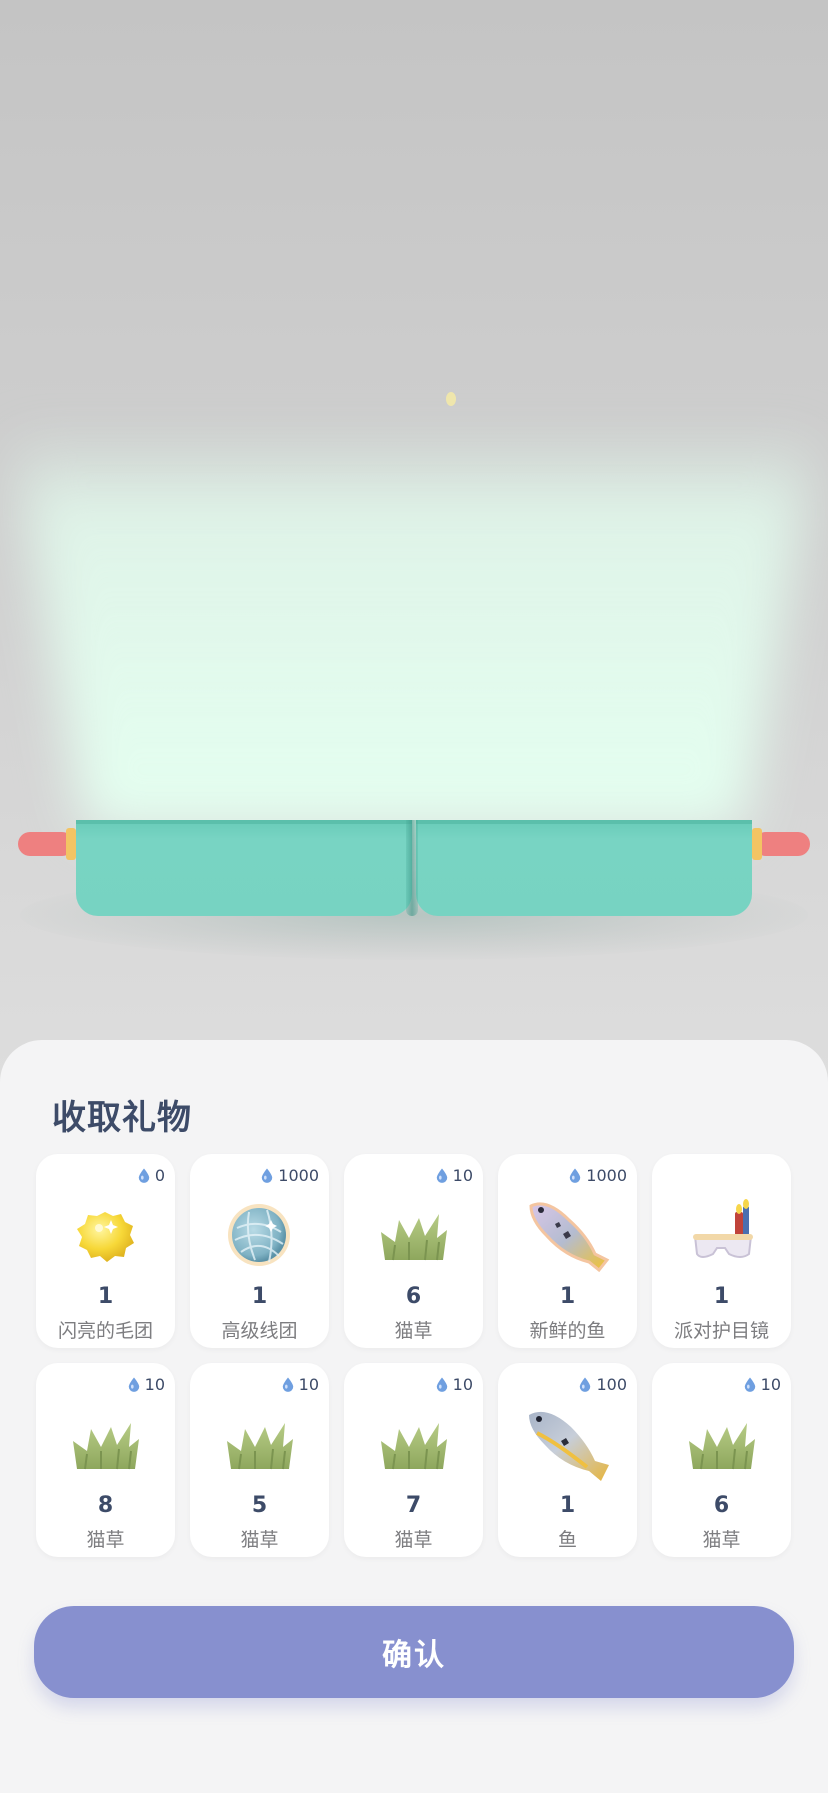 Image resolution: width=828 pixels, height=1793 pixels. I want to click on cost-value: 100, so click(611, 1384).